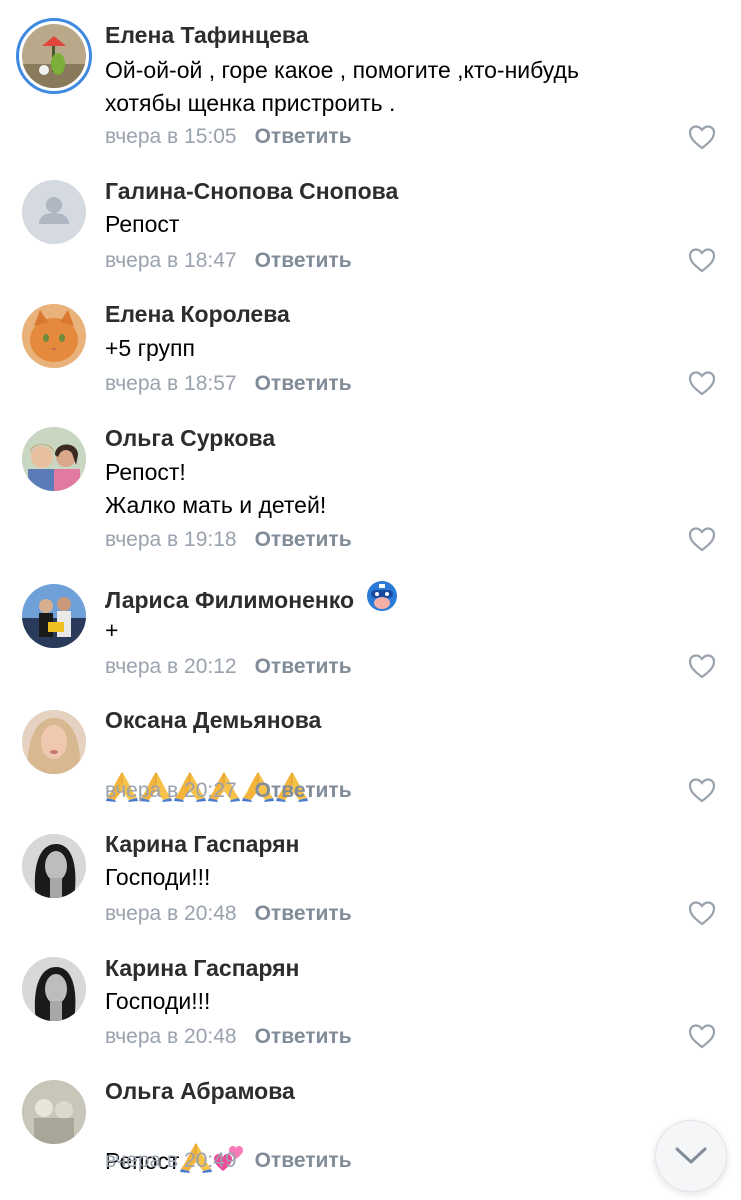 The height and width of the screenshot is (1200, 741). I want to click on comment-meta: вчера в 20:12 Ответить, so click(228, 667).